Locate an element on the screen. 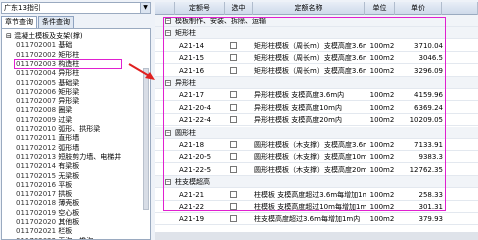  tree-node-code: 011702012 is located at coordinates (37, 147).